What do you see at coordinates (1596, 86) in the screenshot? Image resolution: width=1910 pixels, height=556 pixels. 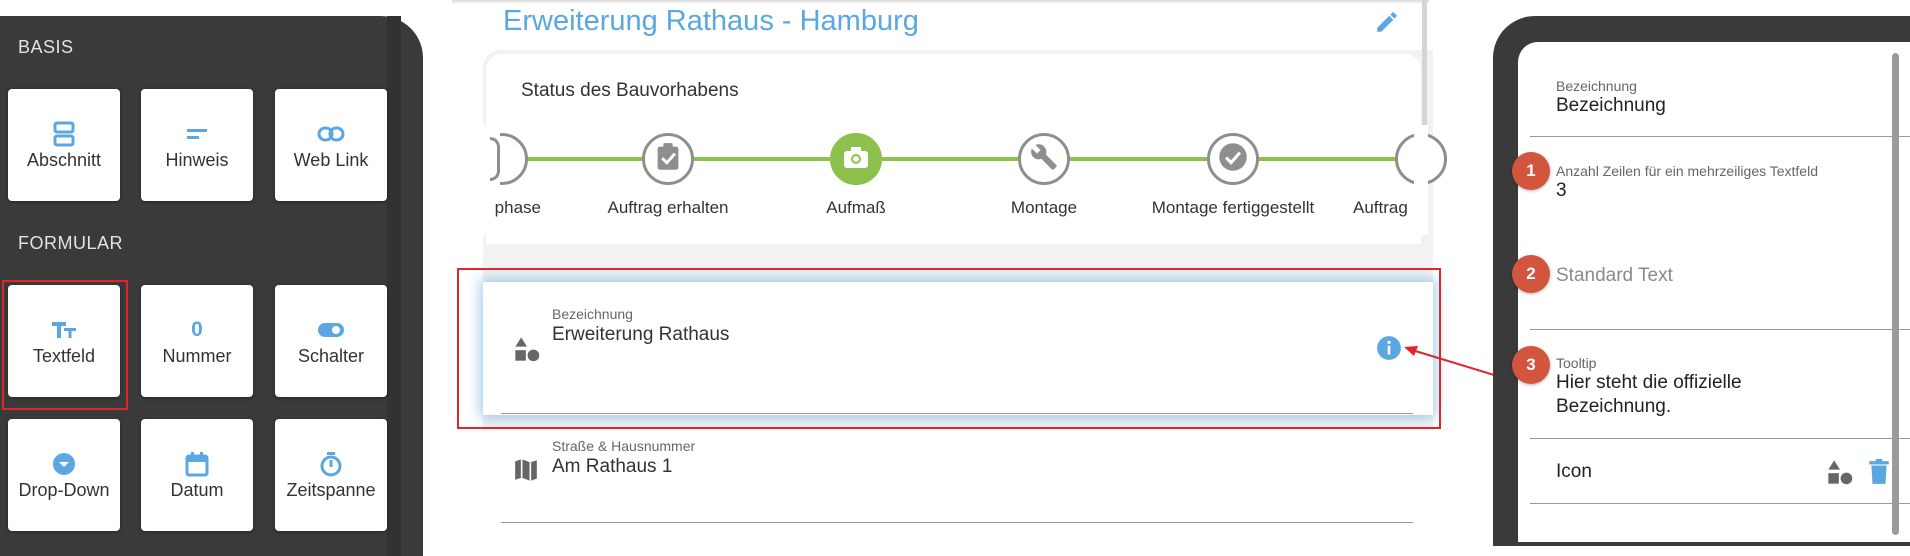 I see `prop-label: Bezeichnung` at bounding box center [1596, 86].